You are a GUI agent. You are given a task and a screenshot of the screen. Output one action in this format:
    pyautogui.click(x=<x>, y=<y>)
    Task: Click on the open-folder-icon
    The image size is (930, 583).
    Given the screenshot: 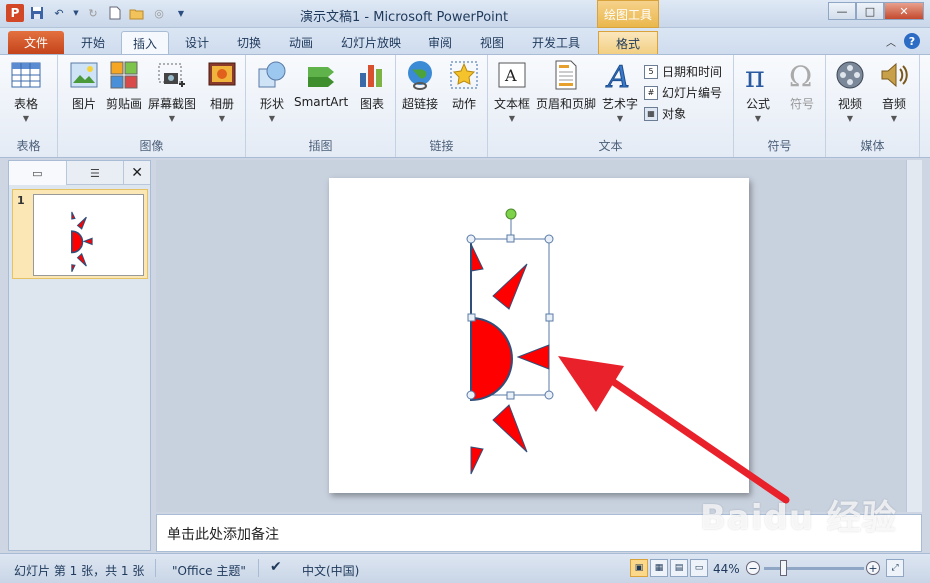 What is the action you would take?
    pyautogui.click(x=137, y=13)
    